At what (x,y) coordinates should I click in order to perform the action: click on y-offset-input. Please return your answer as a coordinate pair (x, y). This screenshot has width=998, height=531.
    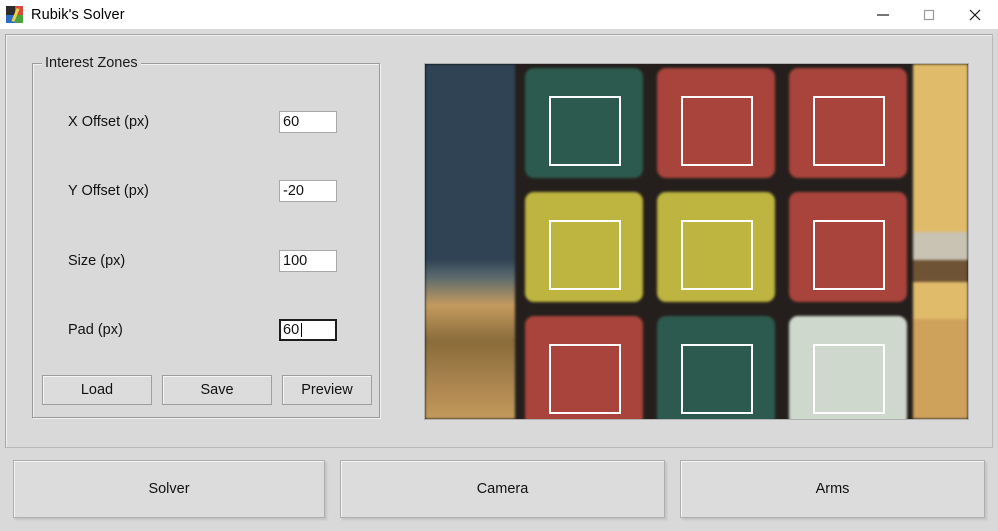
    Looking at the image, I should click on (308, 191).